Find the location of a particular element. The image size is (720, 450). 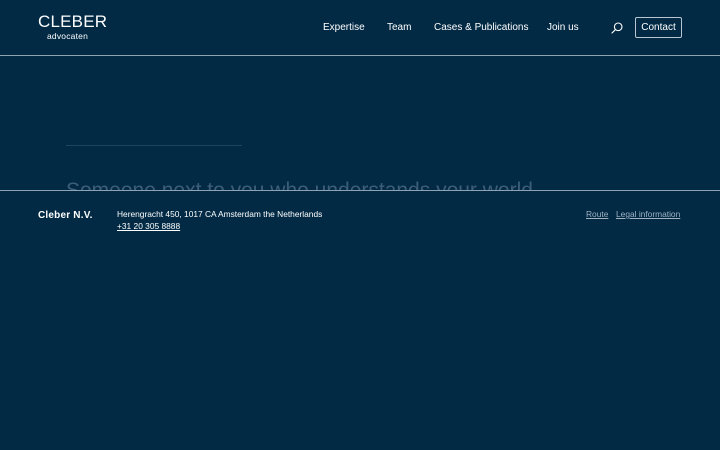

search-icon is located at coordinates (617, 28).